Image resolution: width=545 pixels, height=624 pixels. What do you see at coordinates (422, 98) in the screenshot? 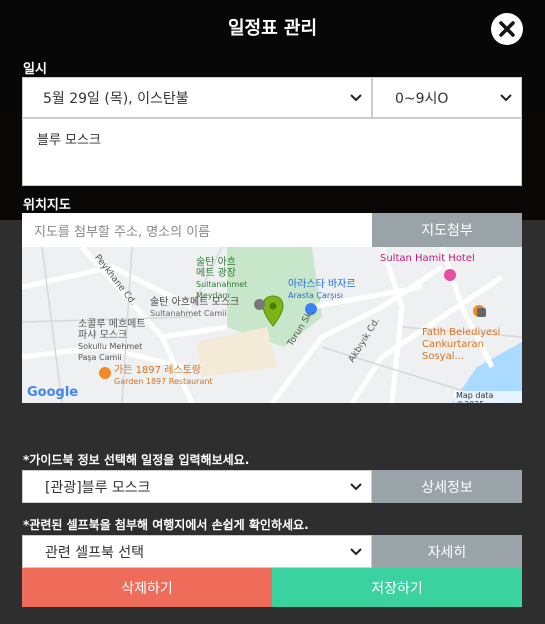
I see `time-select-value: 0~9시O` at bounding box center [422, 98].